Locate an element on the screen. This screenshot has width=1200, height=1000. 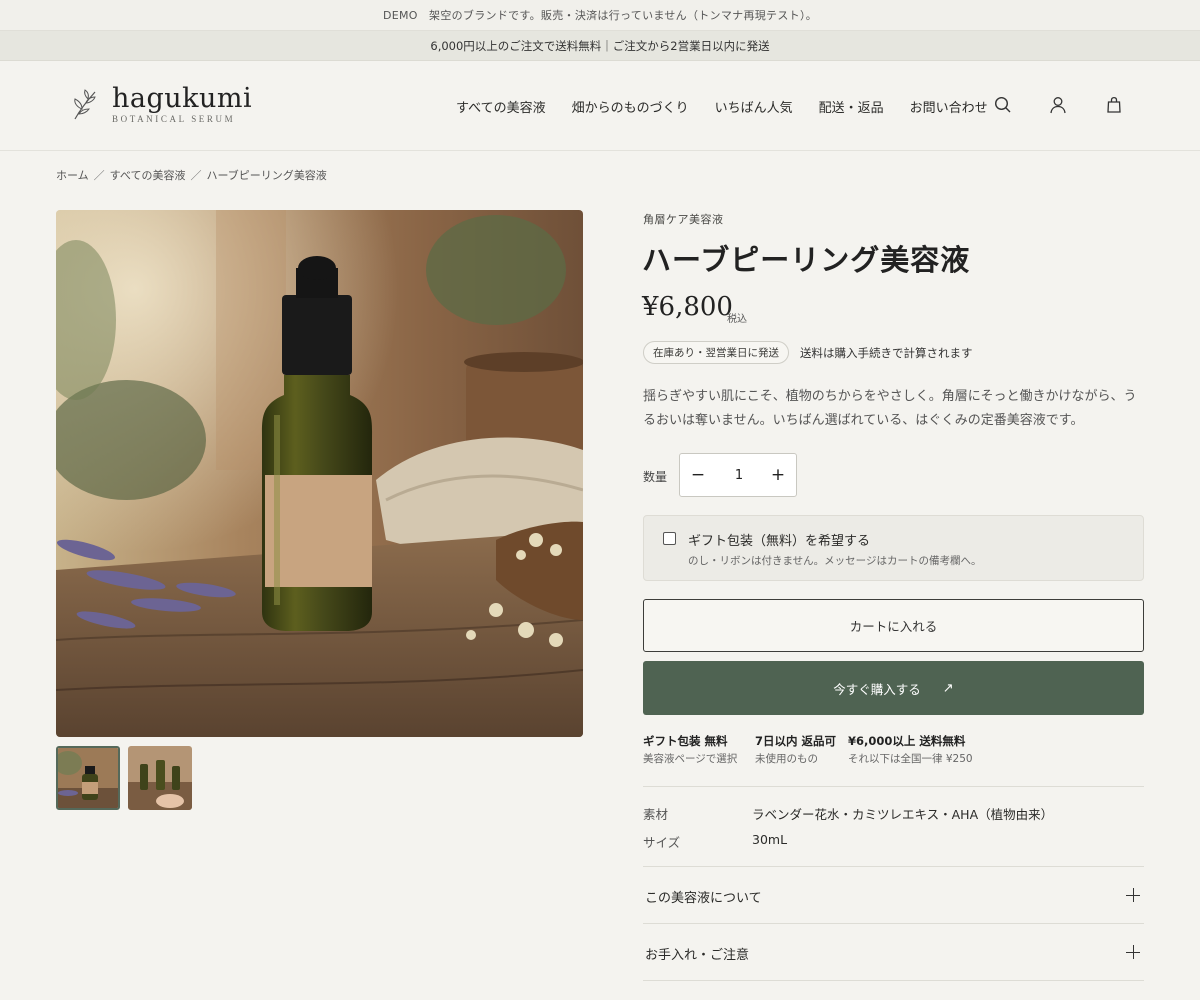
feature-title: 7日以内 返品可 is located at coordinates (796, 741).